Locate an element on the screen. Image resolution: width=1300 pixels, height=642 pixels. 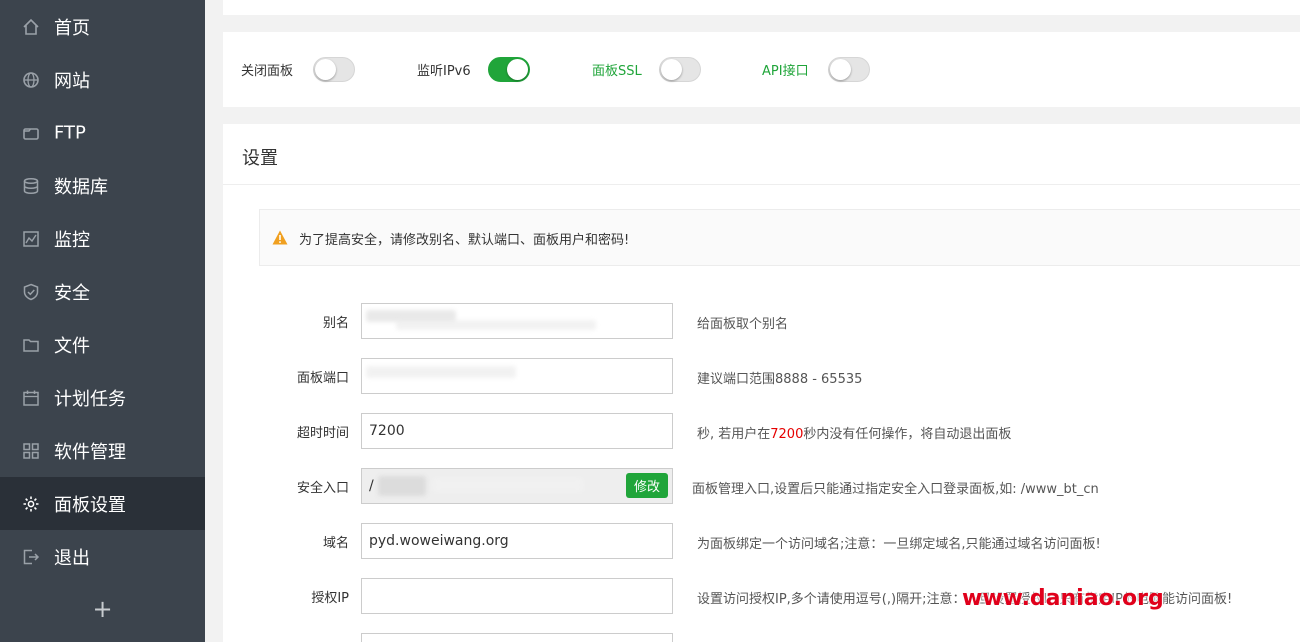
timeout-hint: 秒, 若用户在7200秒内没有任何操作，将自动退出面板 is located at coordinates (854, 432).